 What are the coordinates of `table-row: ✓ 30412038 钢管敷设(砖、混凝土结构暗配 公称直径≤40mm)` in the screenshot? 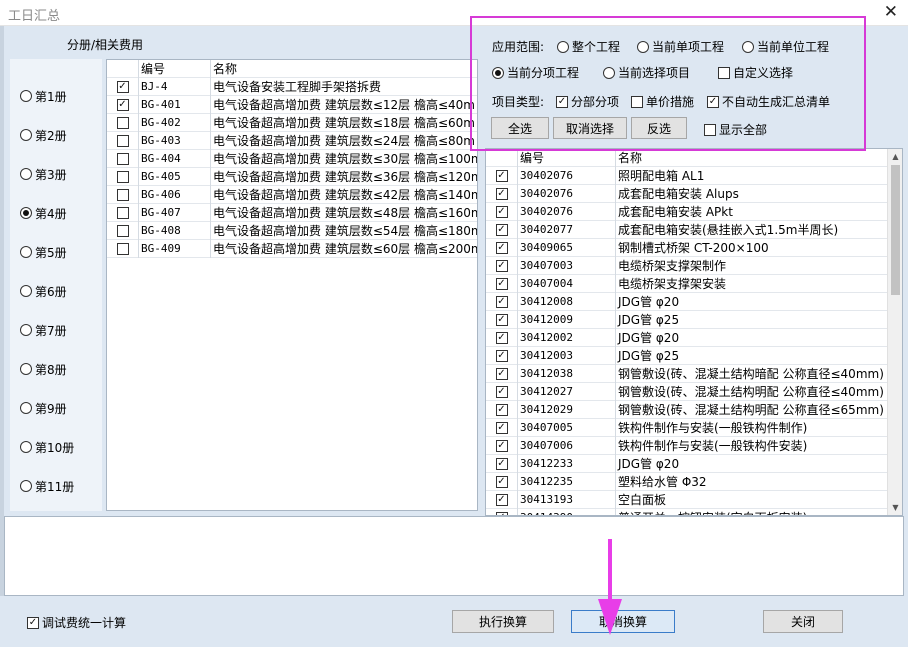 It's located at (687, 373).